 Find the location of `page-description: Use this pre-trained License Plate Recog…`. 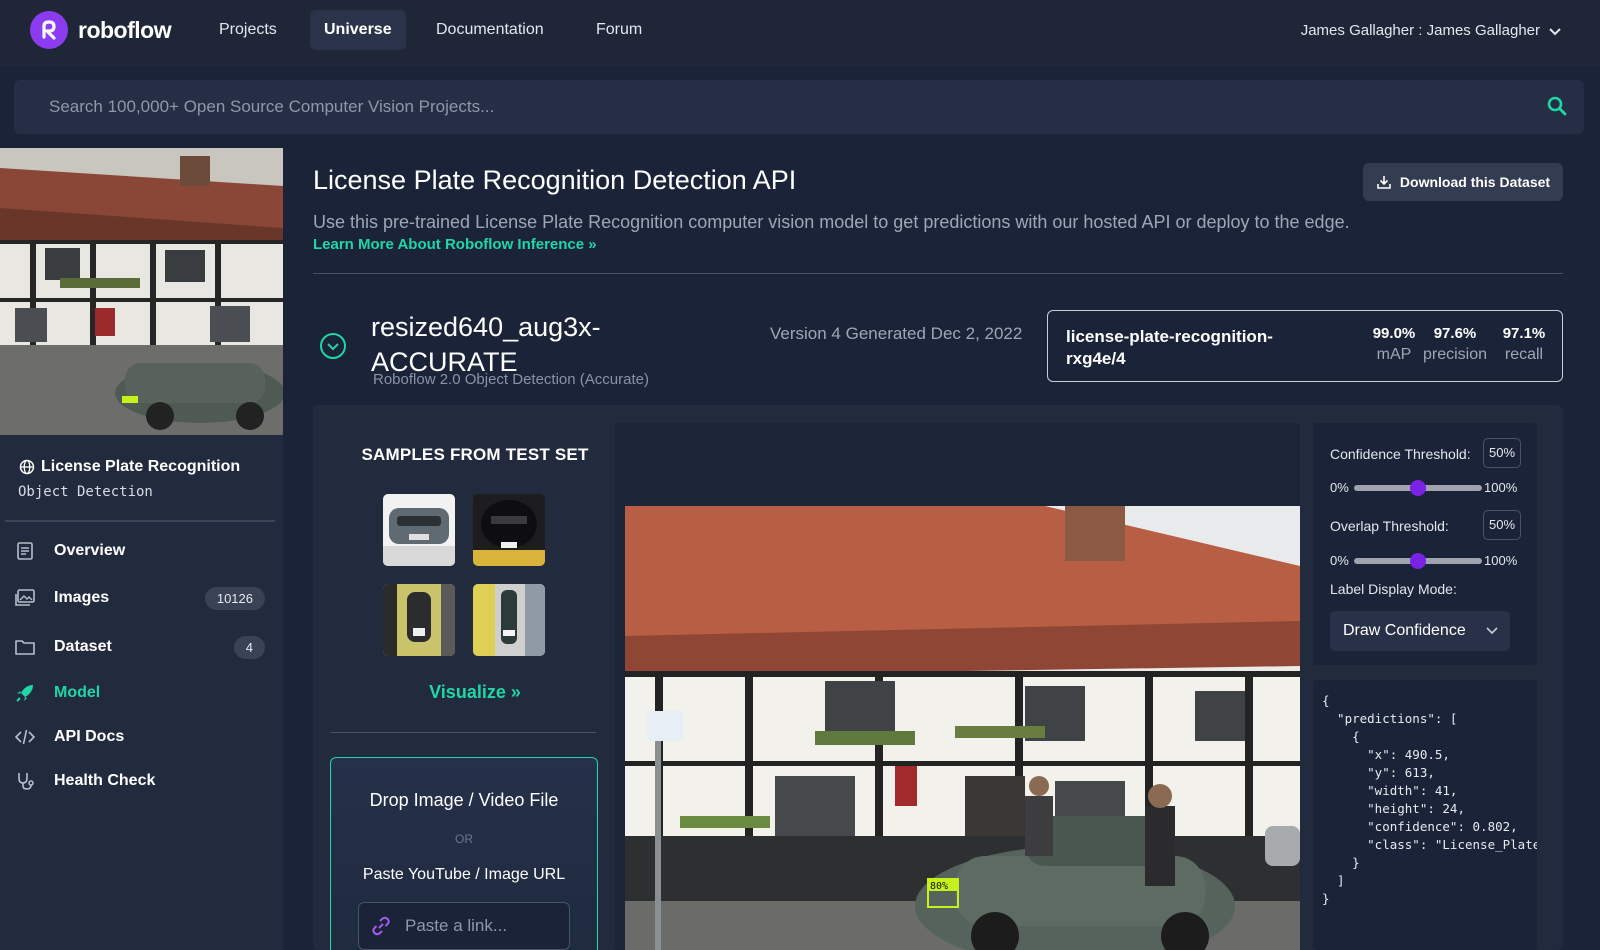

page-description: Use this pre-trained License Plate Recog… is located at coordinates (831, 222).